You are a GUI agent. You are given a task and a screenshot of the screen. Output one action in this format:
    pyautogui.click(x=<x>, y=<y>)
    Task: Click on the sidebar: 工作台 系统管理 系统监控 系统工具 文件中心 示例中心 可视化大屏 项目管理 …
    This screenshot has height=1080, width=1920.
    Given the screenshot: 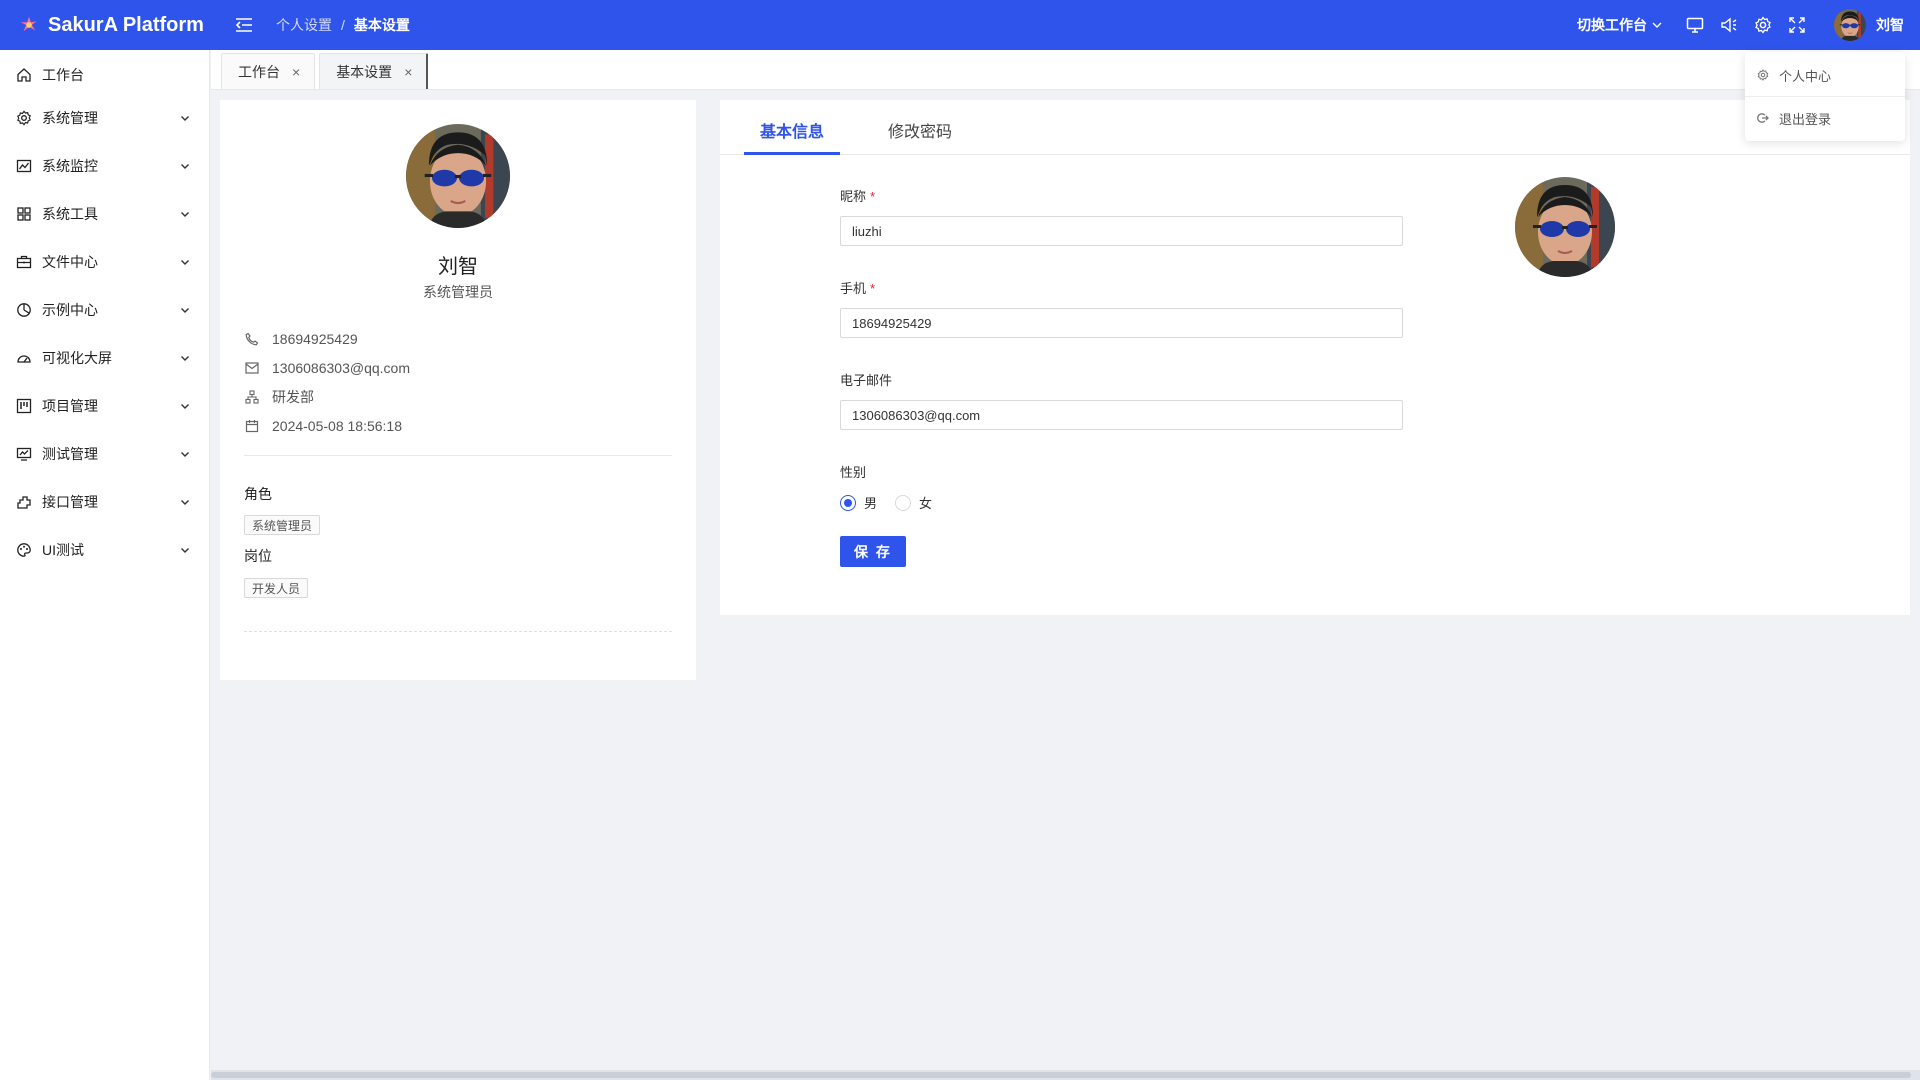 What is the action you would take?
    pyautogui.click(x=105, y=565)
    